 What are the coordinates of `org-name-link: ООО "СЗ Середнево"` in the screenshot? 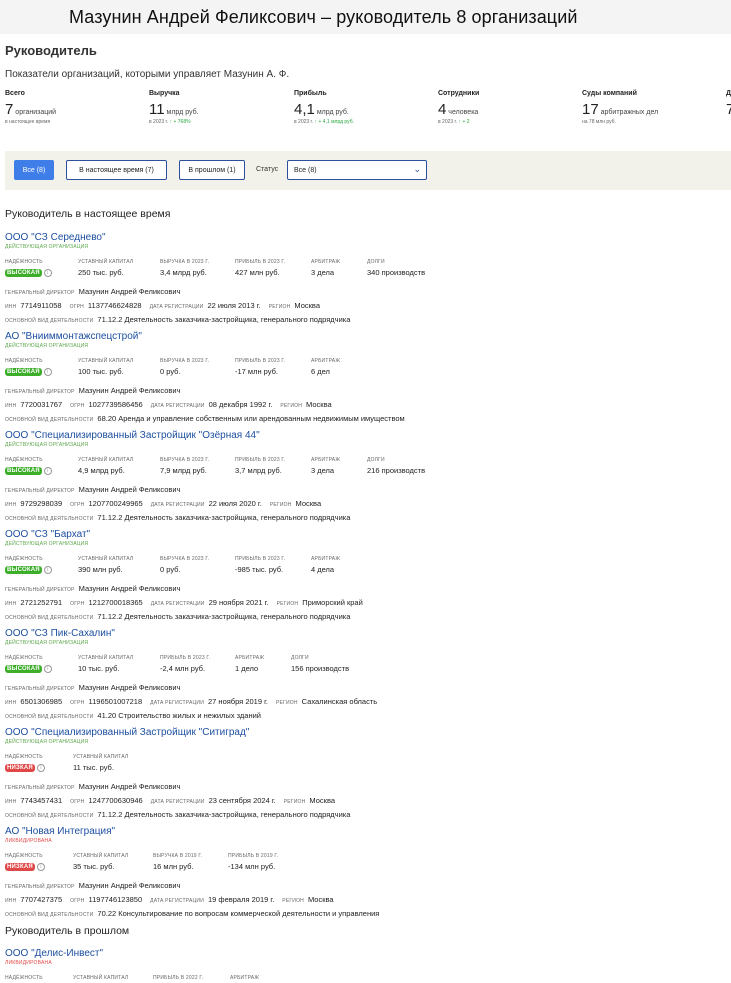 It's located at (365, 238).